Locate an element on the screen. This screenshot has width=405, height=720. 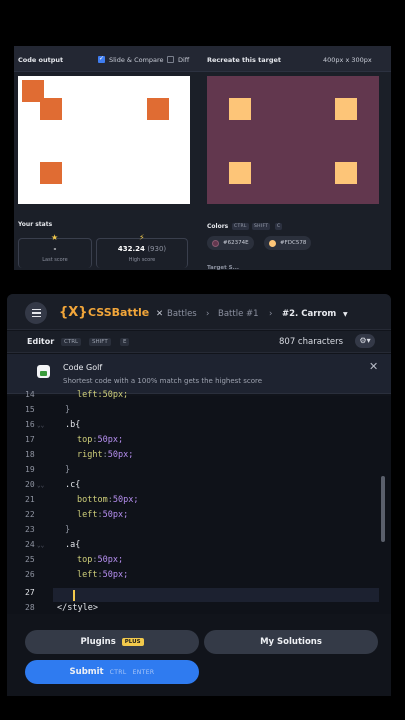
submit-kbd-enter: ENTER is located at coordinates (143, 672).